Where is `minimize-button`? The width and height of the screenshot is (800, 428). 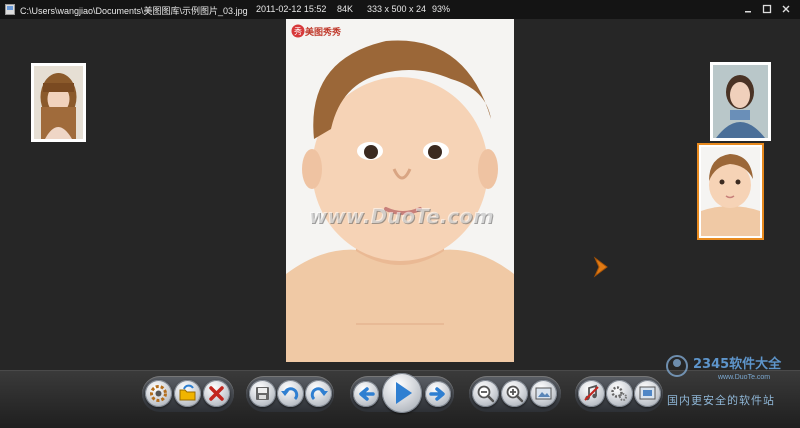
minimize-button is located at coordinates (748, 9).